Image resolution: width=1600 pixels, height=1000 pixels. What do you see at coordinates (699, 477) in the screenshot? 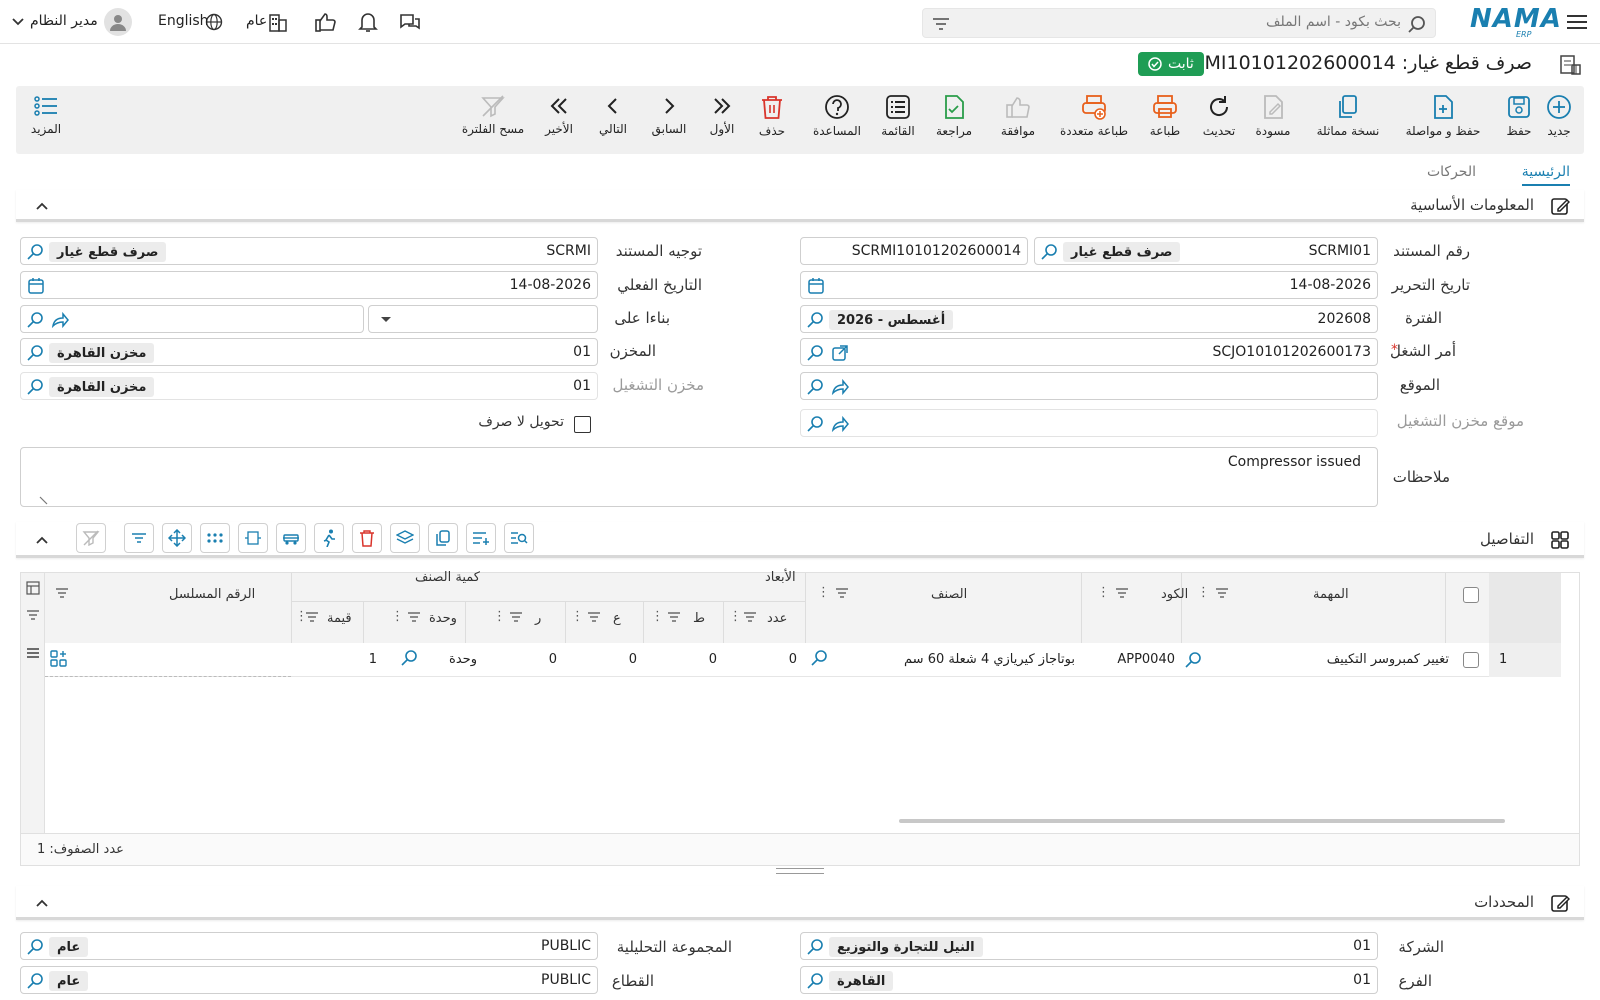
I see `notes-textarea: Compressor issued` at bounding box center [699, 477].